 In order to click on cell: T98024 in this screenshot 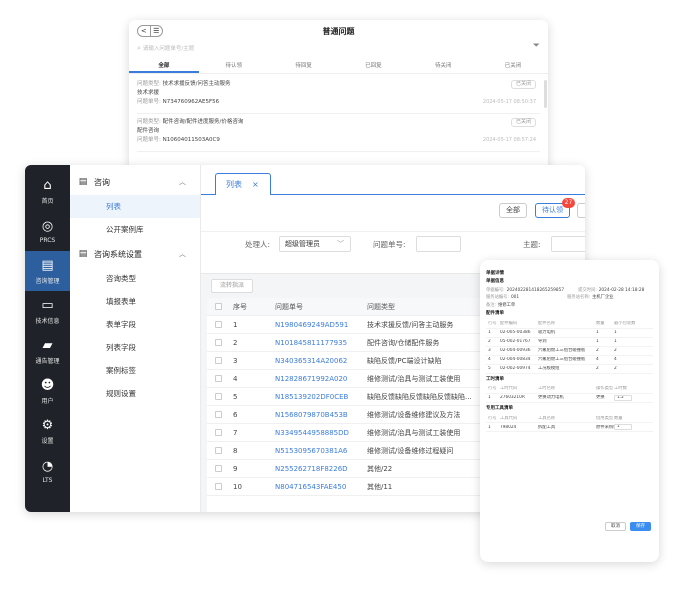, I will do `click(508, 427)`.